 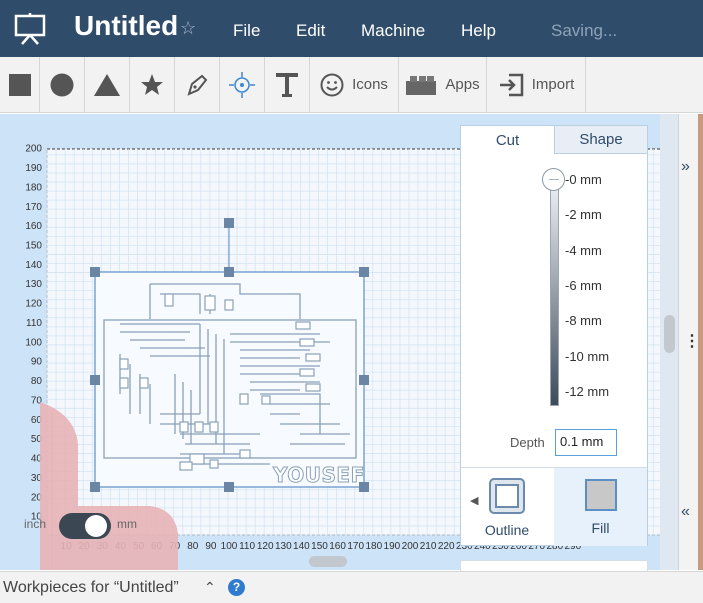 What do you see at coordinates (554, 292) in the screenshot?
I see `depth-slider-track` at bounding box center [554, 292].